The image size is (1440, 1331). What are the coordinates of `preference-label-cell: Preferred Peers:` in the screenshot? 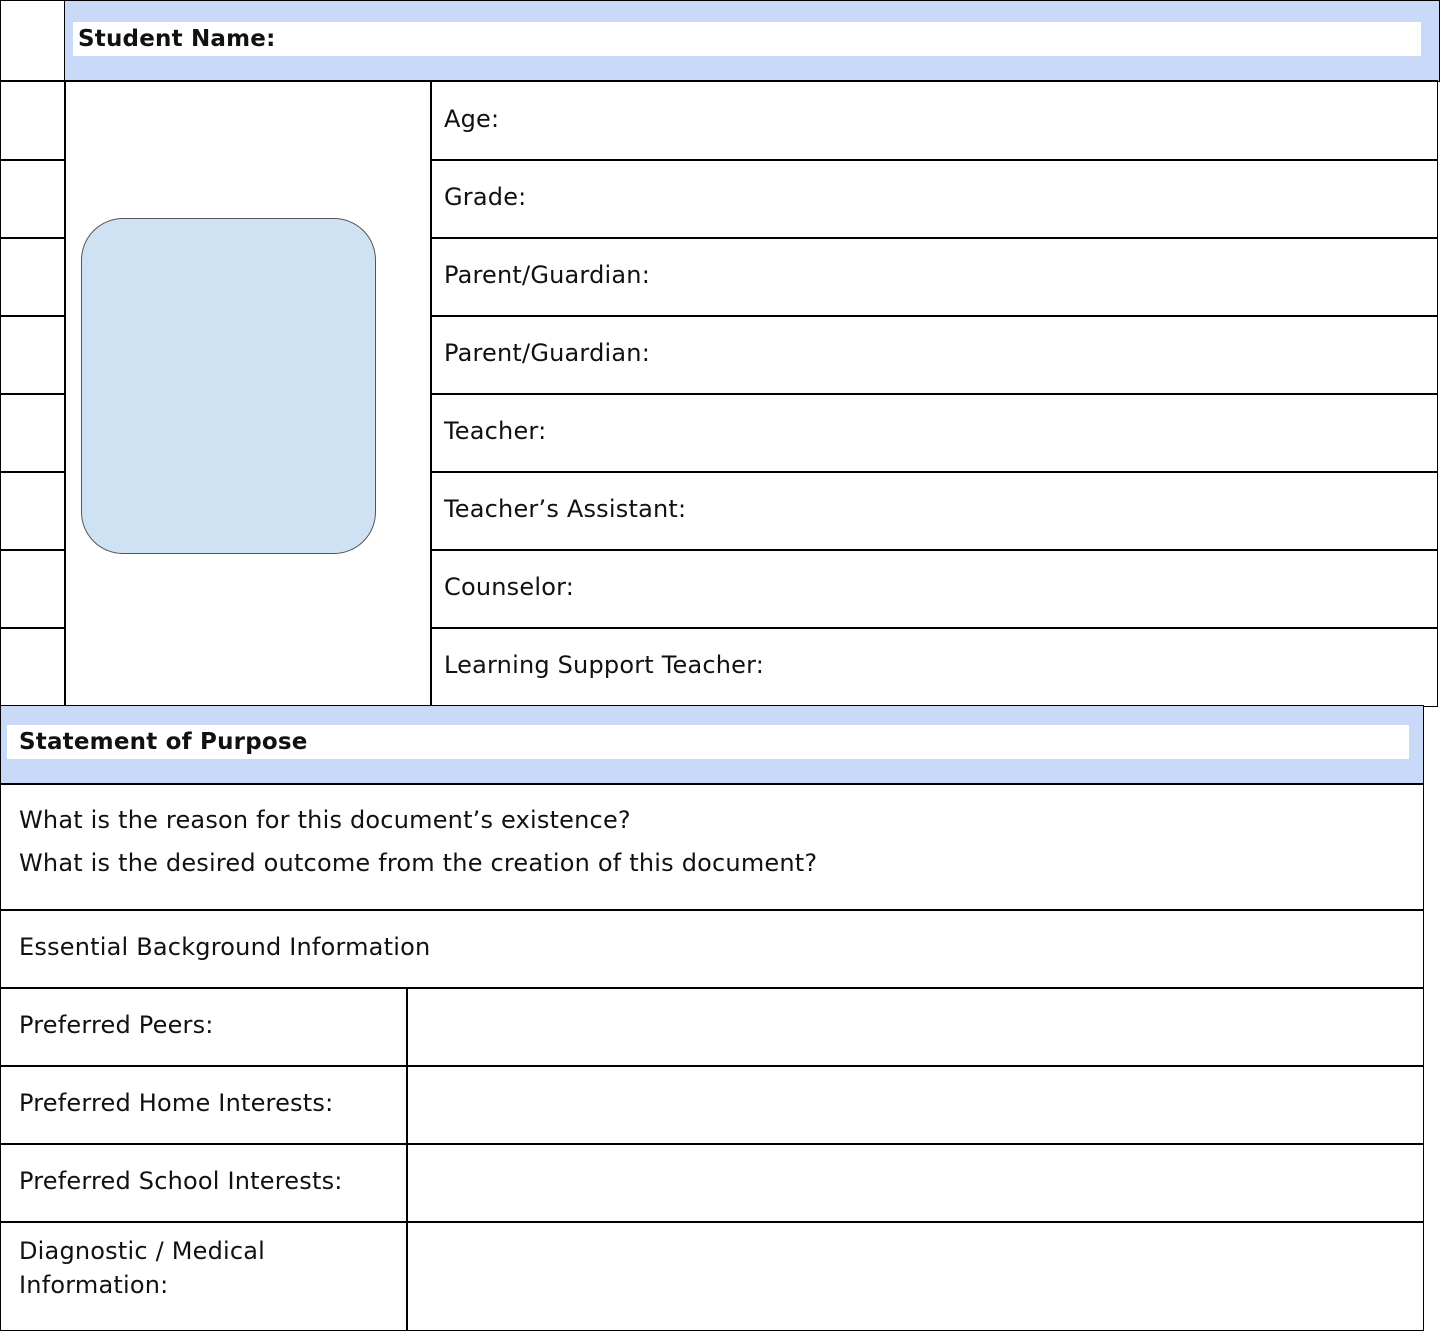 It's located at (204, 1027).